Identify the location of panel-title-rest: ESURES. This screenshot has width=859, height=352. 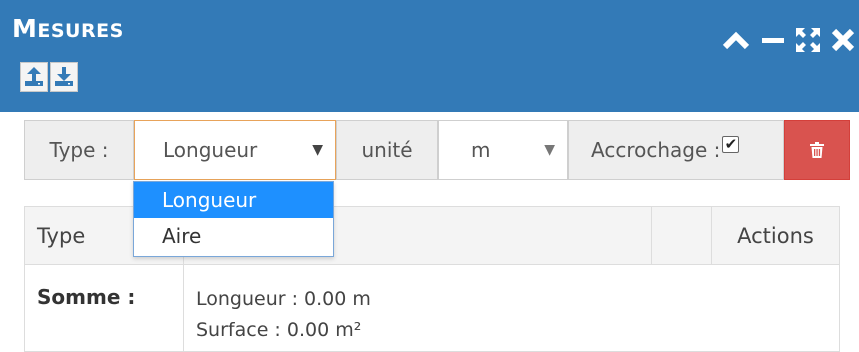
(80, 31).